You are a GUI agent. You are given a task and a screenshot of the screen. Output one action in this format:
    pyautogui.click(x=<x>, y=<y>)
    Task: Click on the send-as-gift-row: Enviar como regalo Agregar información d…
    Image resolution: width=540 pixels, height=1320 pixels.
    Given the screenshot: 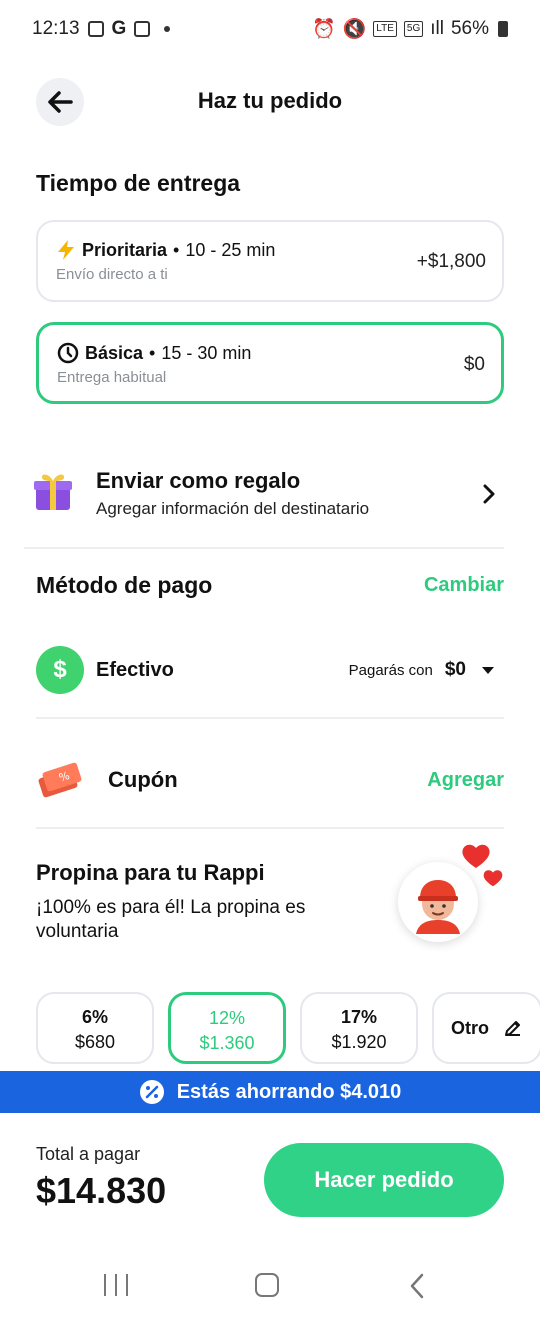 What is the action you would take?
    pyautogui.click(x=268, y=495)
    